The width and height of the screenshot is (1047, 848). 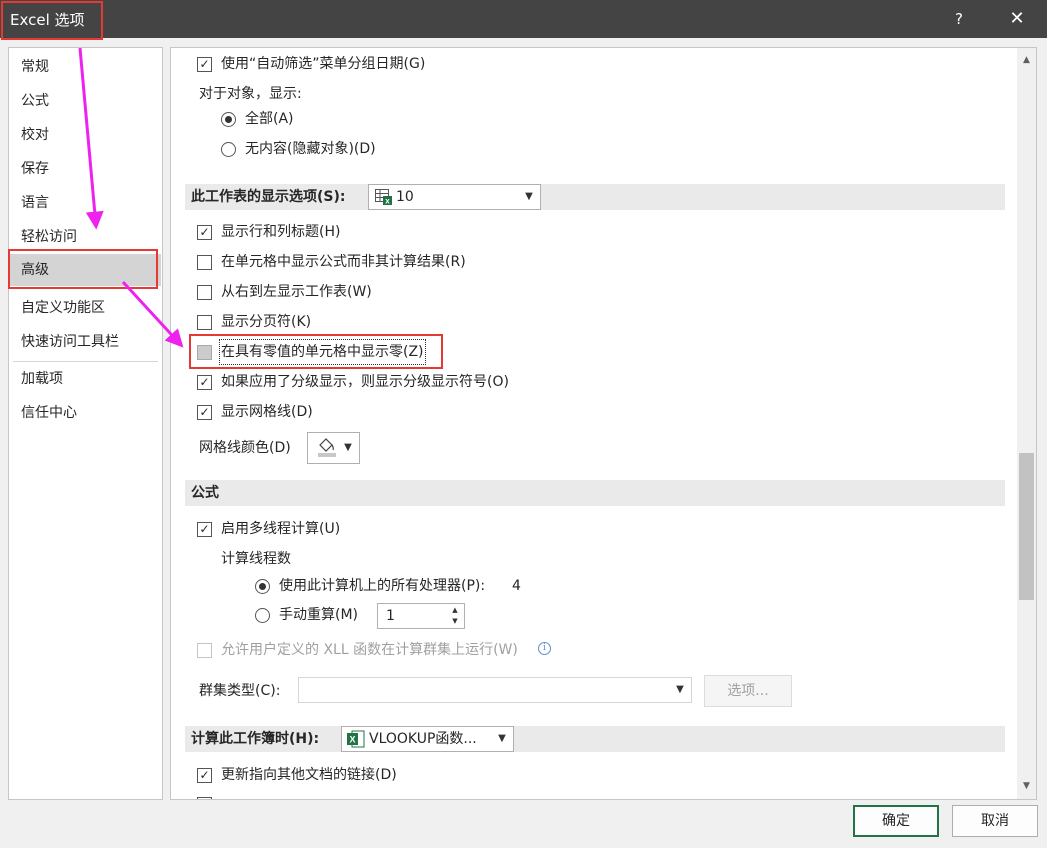 I want to click on paint-bucket-icon, so click(x=327, y=451).